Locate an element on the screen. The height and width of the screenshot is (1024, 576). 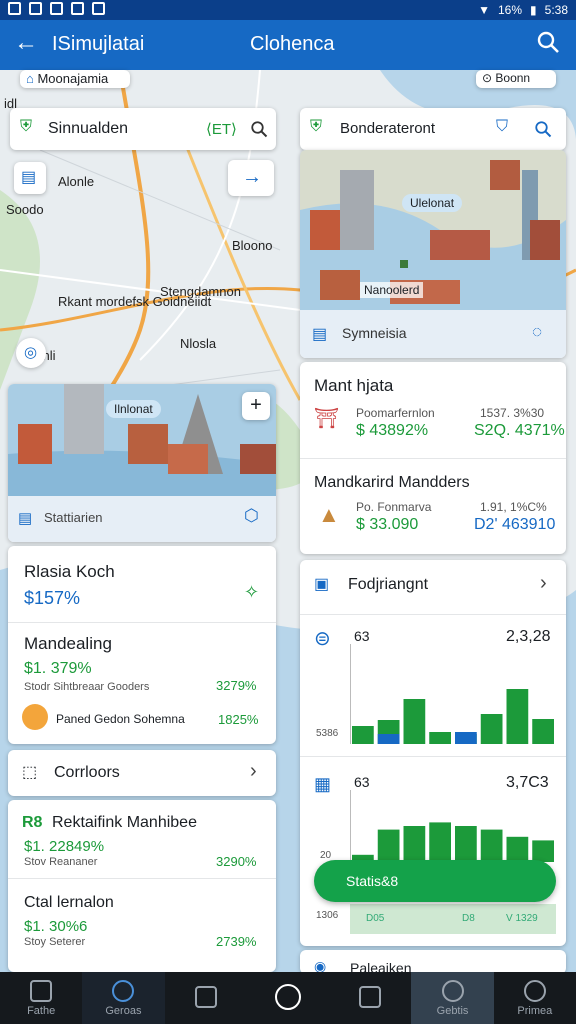
nav-gebtis: Gebtis is located at coordinates (452, 998).